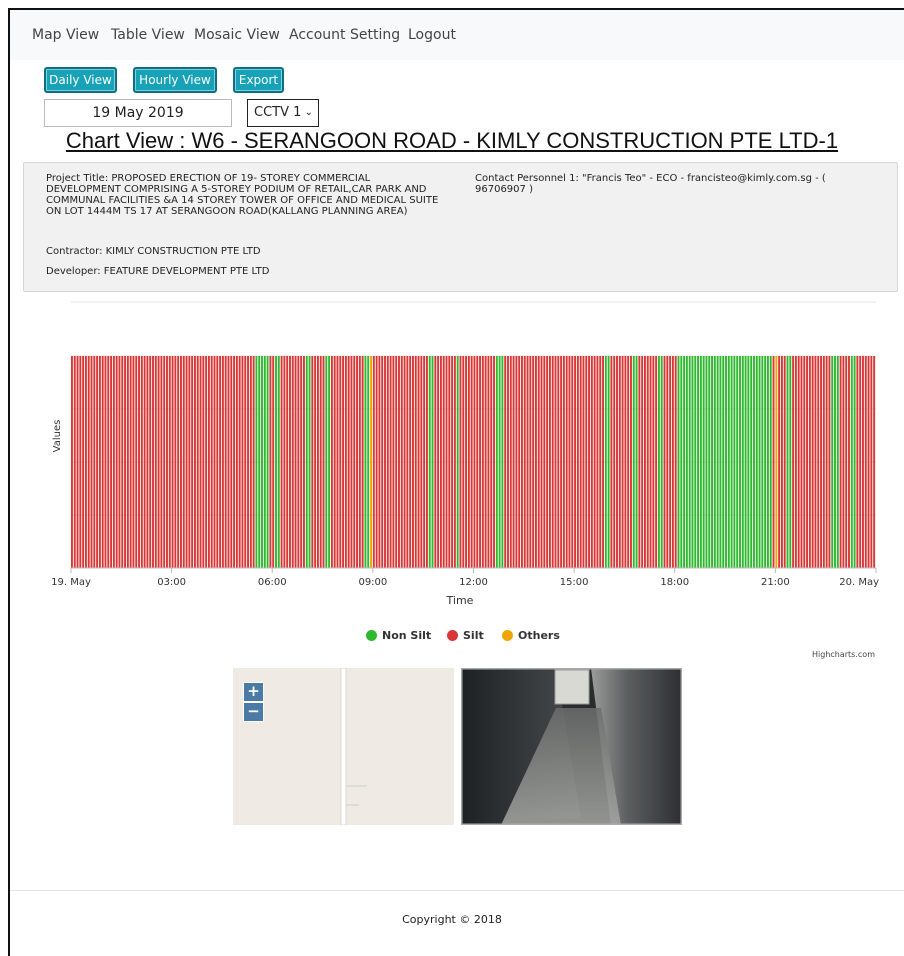  I want to click on legend-non-silt-label: Non Silt, so click(407, 635).